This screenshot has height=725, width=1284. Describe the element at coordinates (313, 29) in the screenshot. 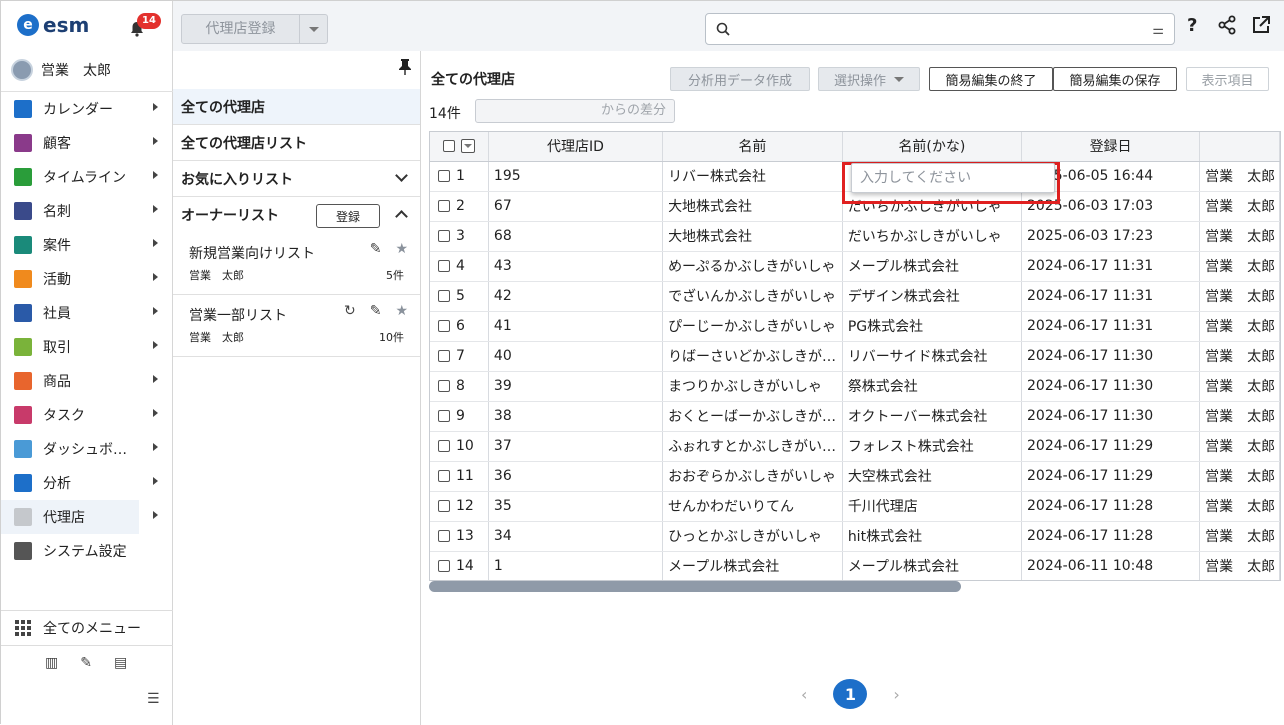

I see `register-dropdown` at that location.